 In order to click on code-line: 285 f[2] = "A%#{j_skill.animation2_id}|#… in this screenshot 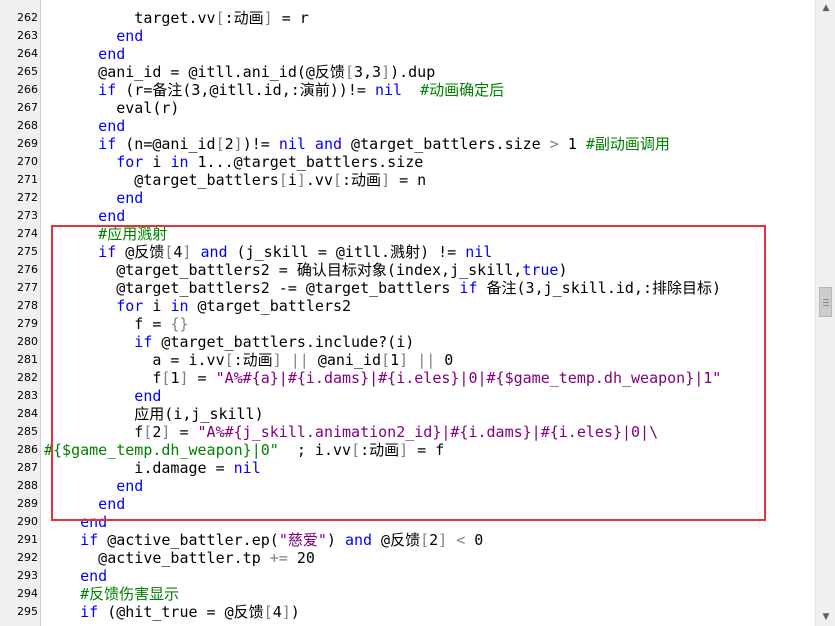, I will do `click(407, 432)`.